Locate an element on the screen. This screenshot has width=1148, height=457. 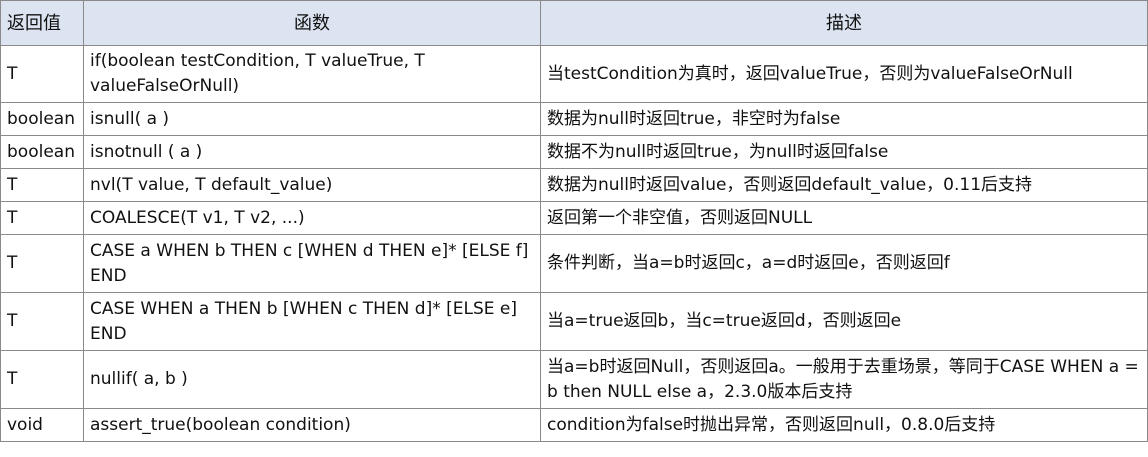
description-cell: 数据不为null时返回true，为null时返回false is located at coordinates (844, 152).